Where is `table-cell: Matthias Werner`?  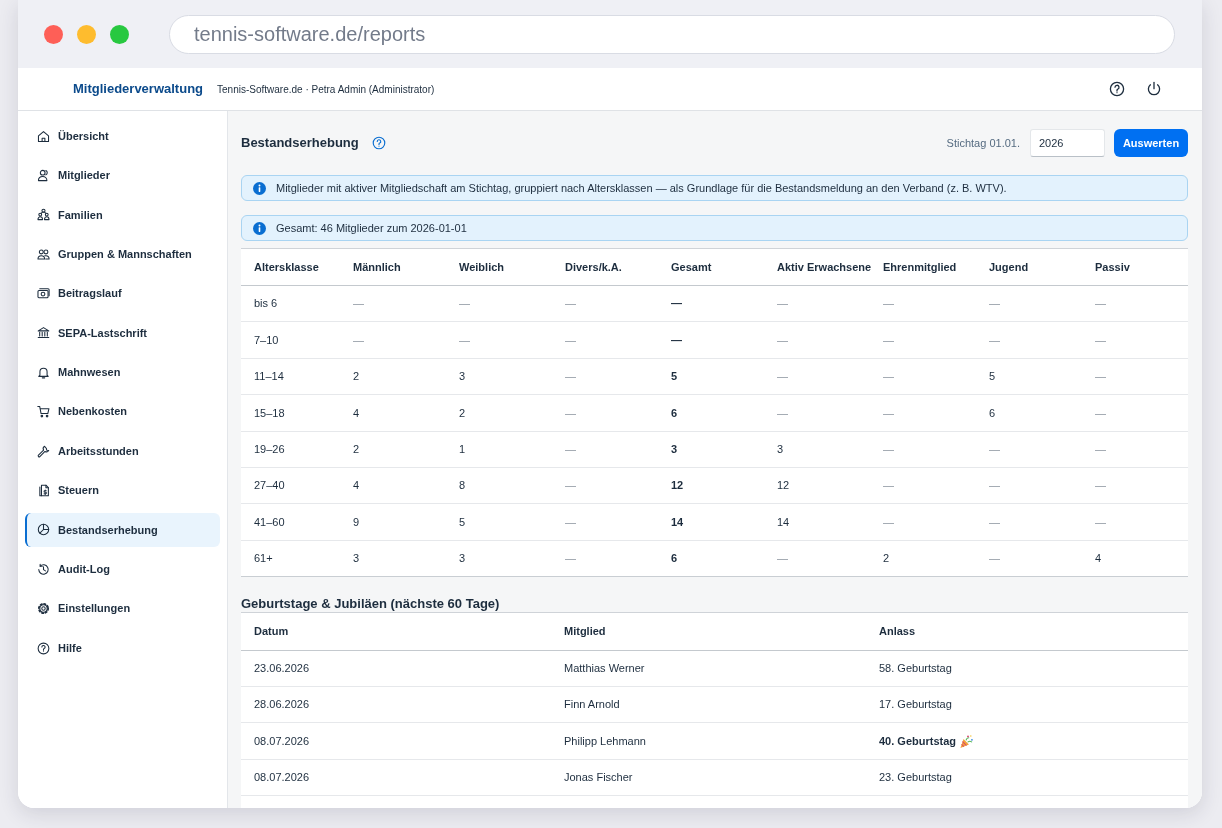
table-cell: Matthias Werner is located at coordinates (708, 668).